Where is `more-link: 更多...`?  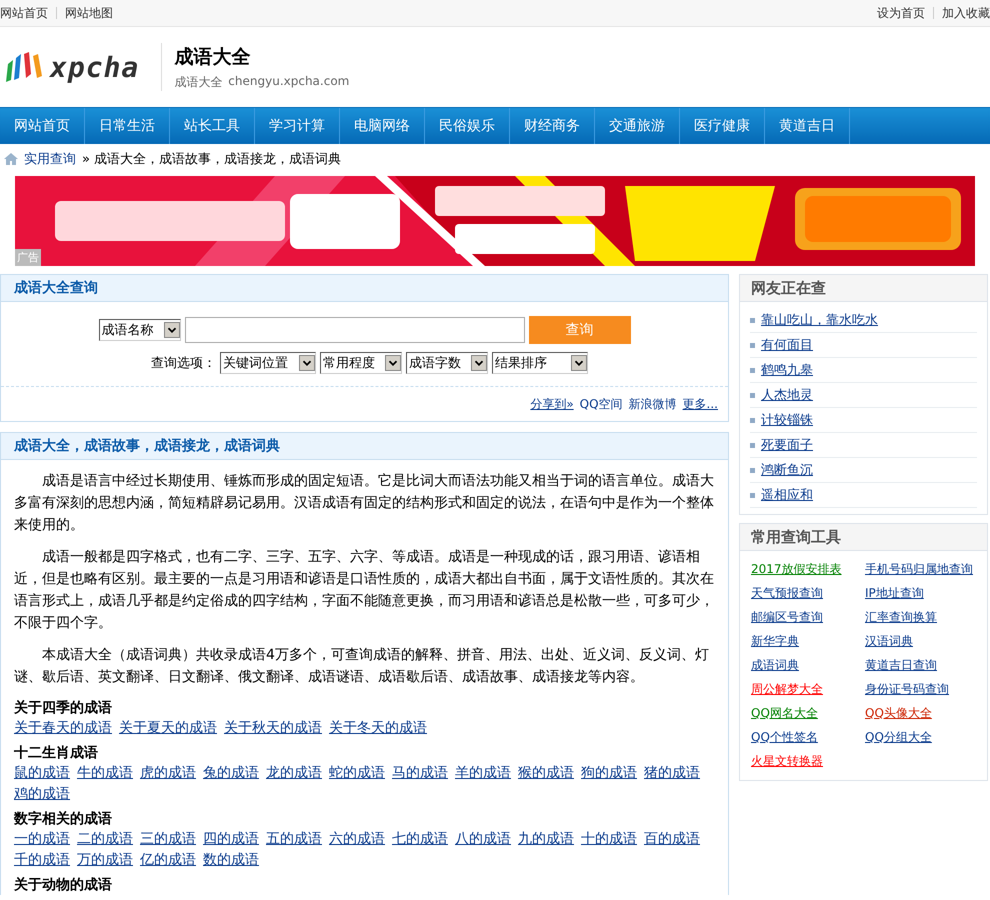 more-link: 更多... is located at coordinates (700, 404).